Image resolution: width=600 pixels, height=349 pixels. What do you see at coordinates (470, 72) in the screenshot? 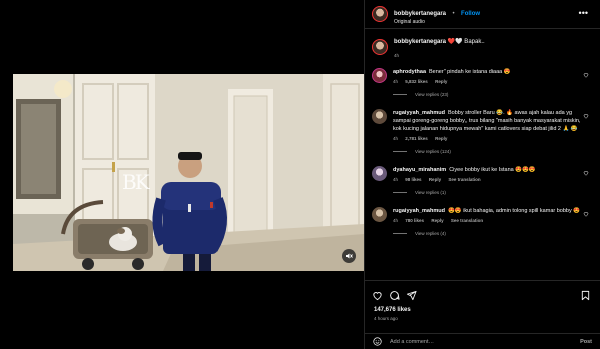
I see `comment-text: Bener" pindah ke istana diaaa 😍` at bounding box center [470, 72].